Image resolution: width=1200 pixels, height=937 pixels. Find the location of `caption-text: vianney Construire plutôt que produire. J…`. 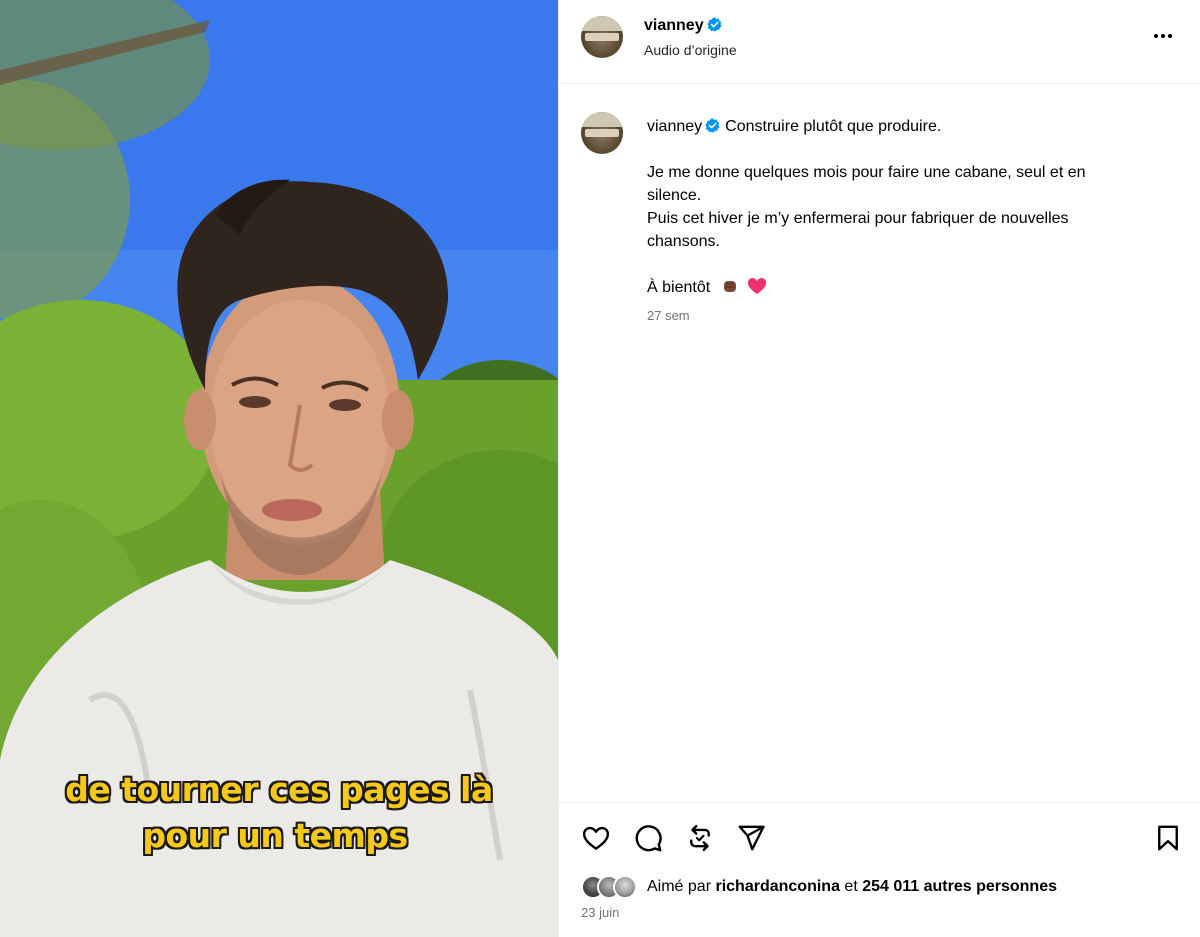

caption-text: vianney Construire plutôt que produire. J… is located at coordinates (897, 207).